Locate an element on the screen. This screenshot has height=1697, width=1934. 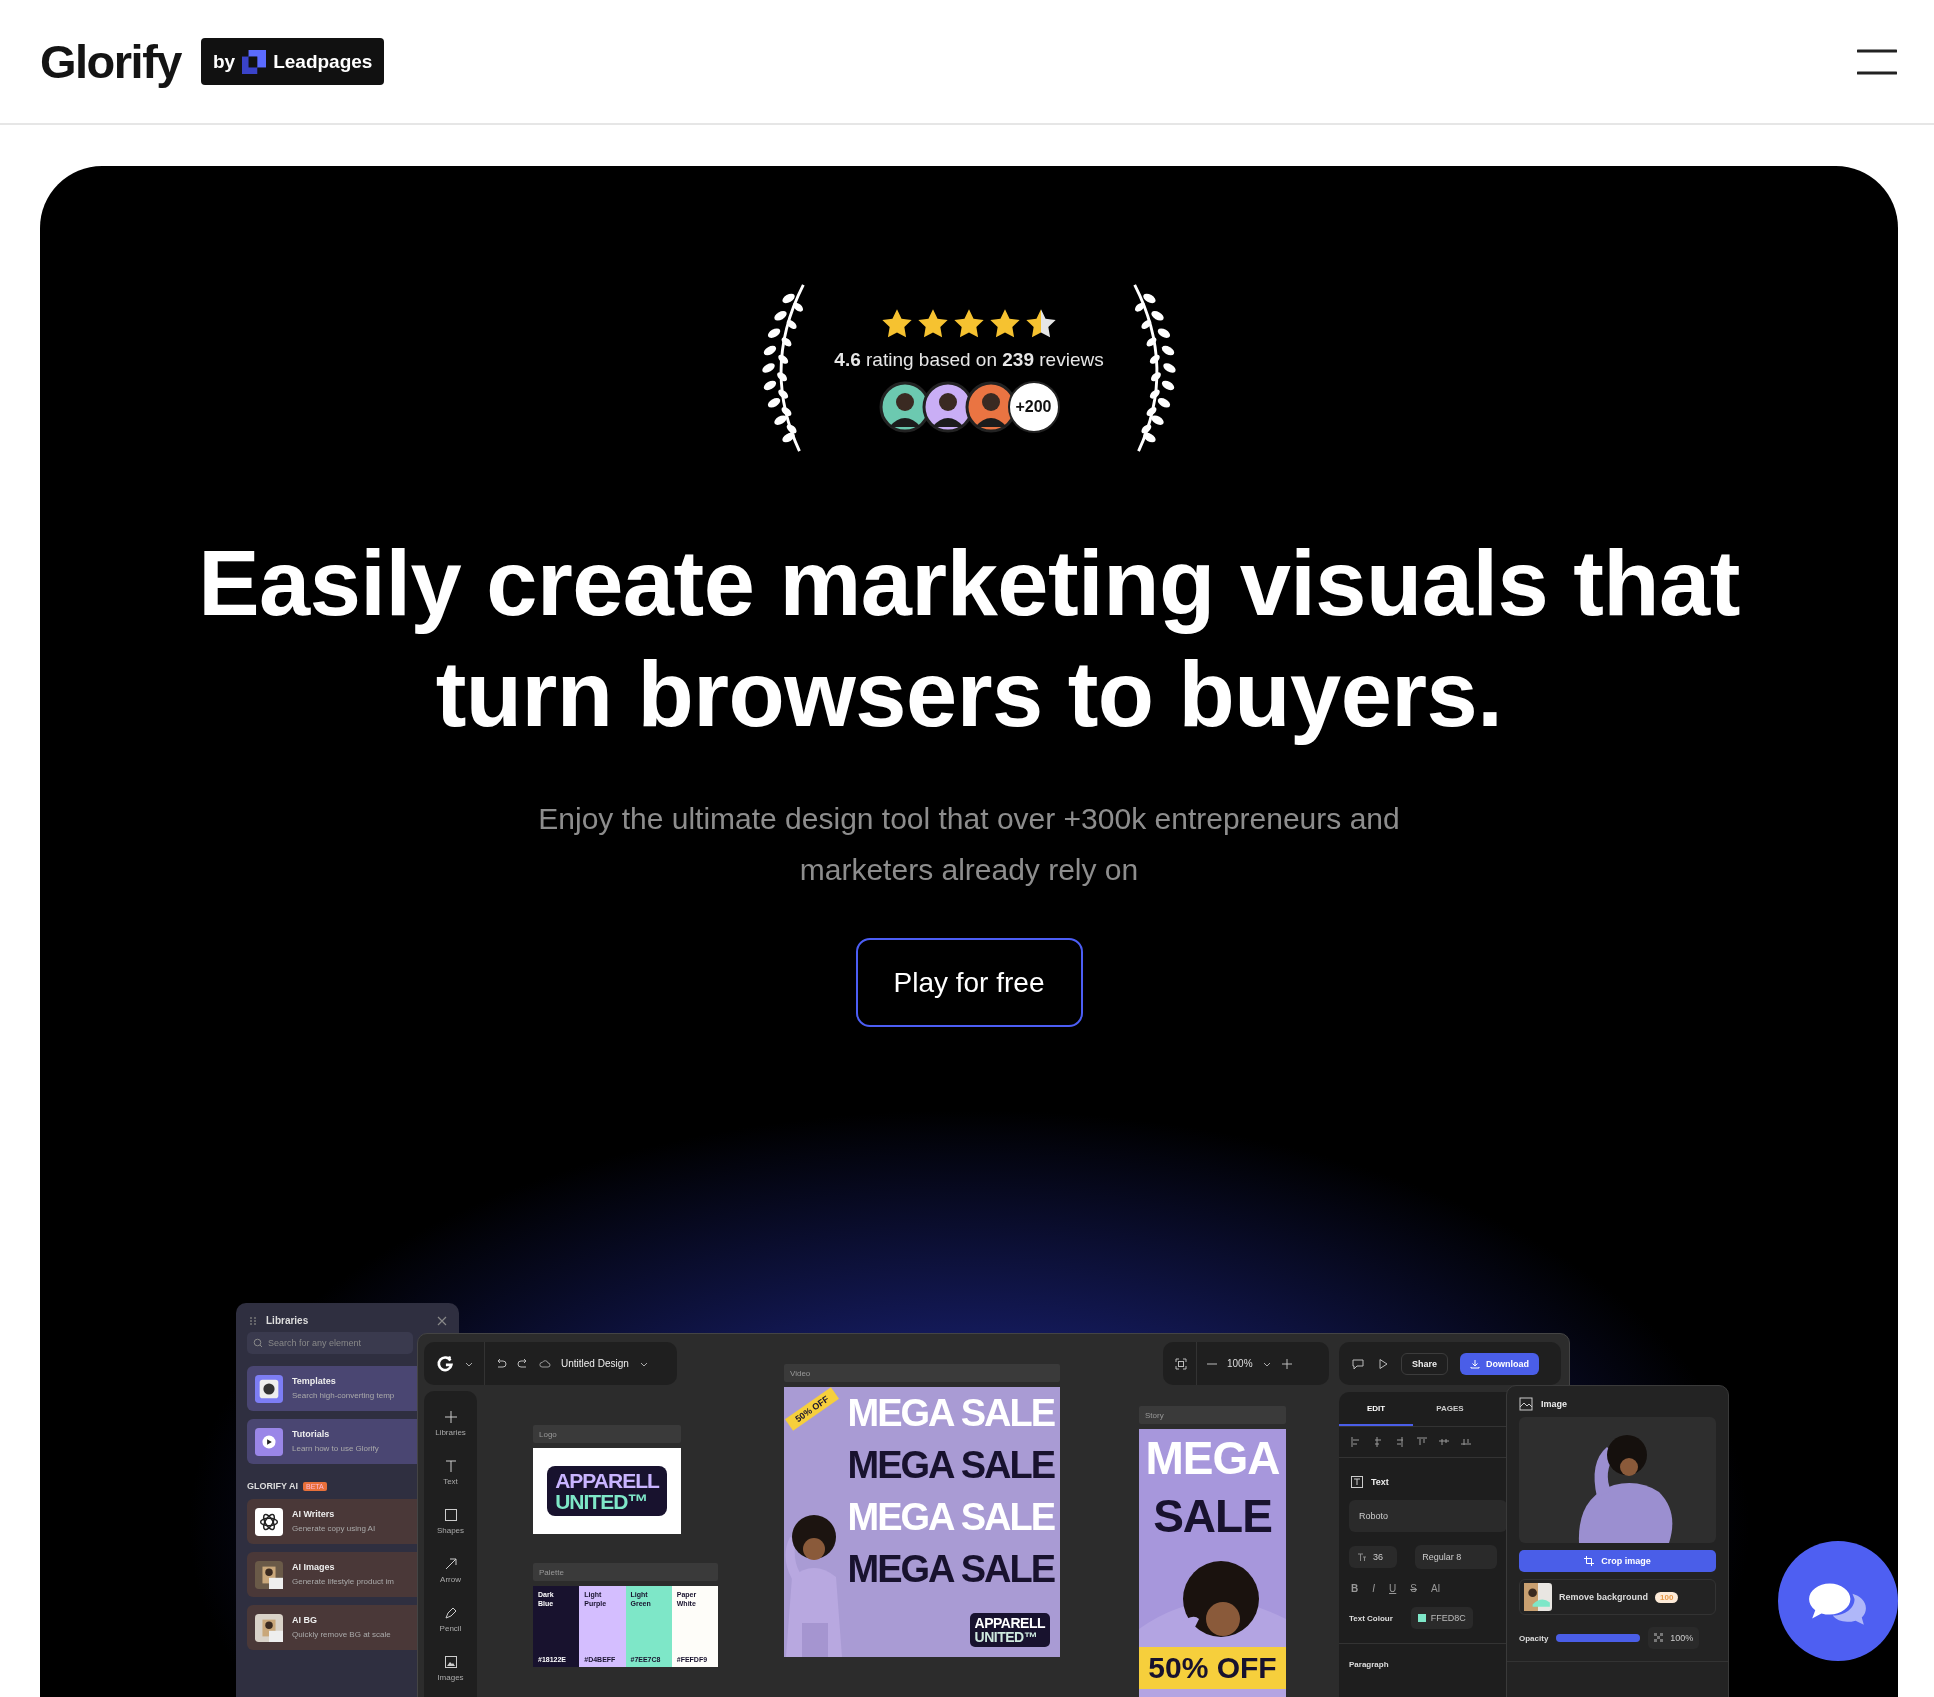
crop-icon is located at coordinates (1589, 1561).